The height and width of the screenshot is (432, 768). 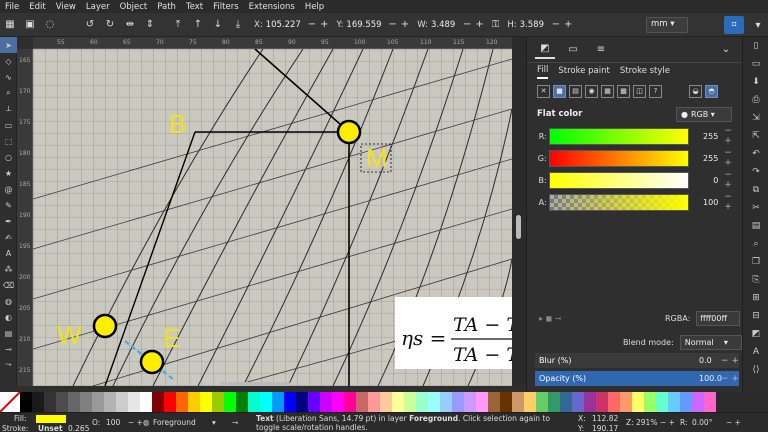 I want to click on star-tool-icon: ★, so click(x=8, y=173).